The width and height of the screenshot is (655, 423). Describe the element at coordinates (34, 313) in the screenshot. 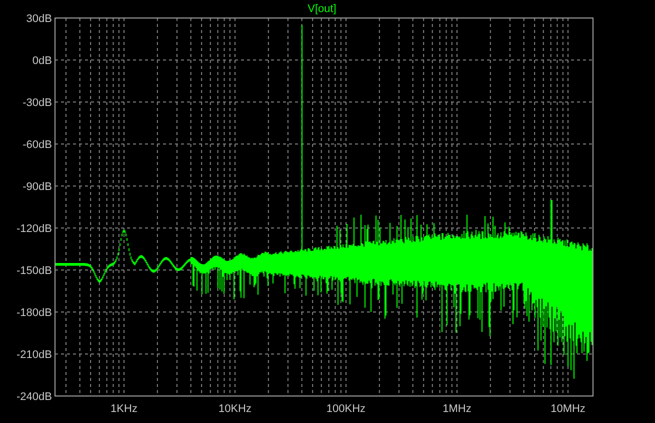

I see `y-axis-label: -180dB` at that location.